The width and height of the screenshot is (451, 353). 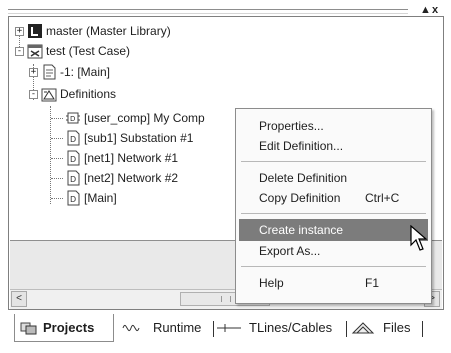 I want to click on definitions-icon, so click(x=49, y=95).